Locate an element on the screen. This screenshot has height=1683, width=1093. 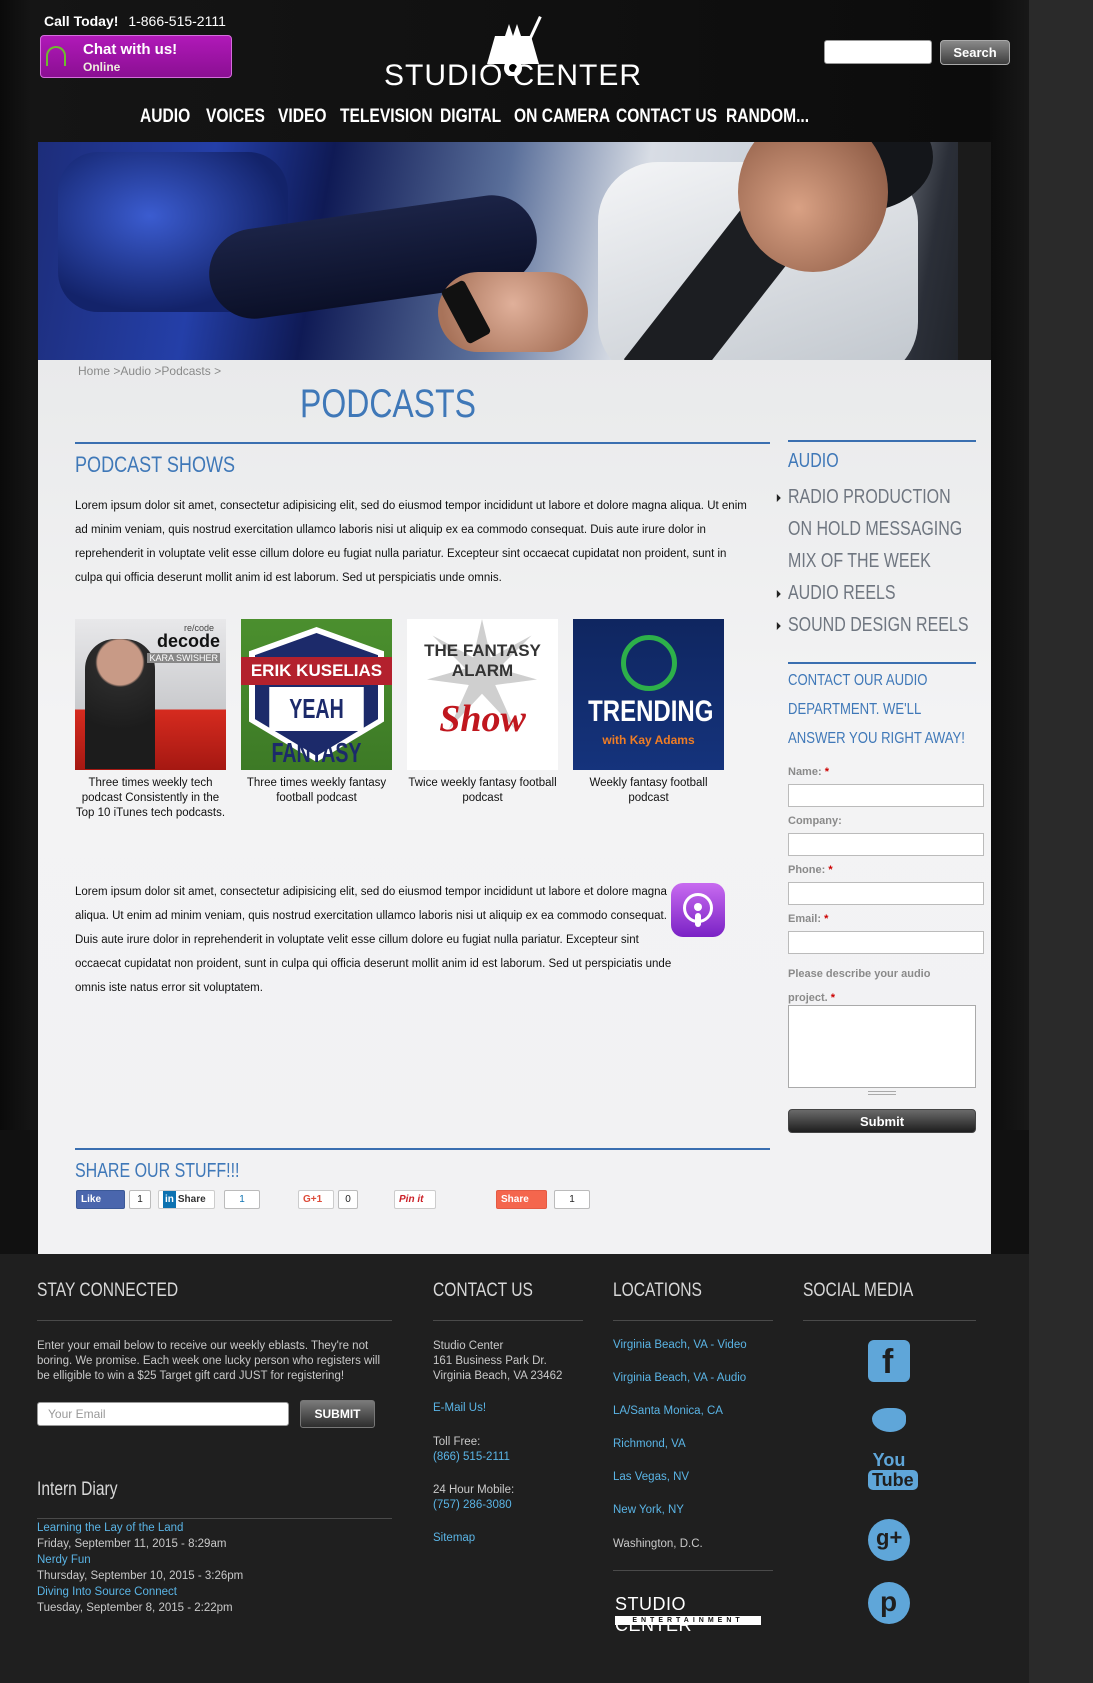
resize-grip-icon is located at coordinates (882, 1093).